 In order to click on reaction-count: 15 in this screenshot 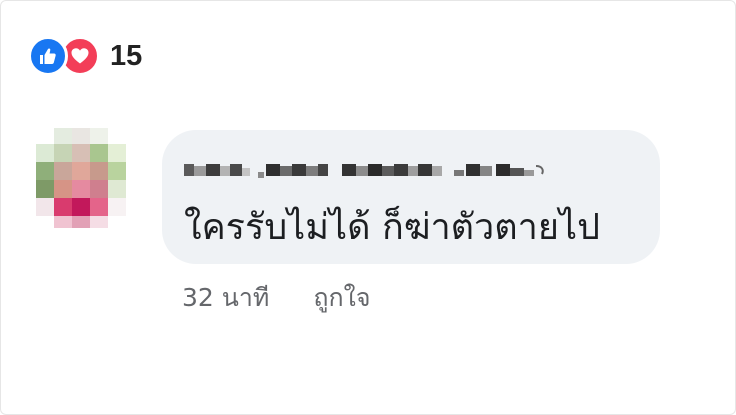, I will do `click(126, 55)`.